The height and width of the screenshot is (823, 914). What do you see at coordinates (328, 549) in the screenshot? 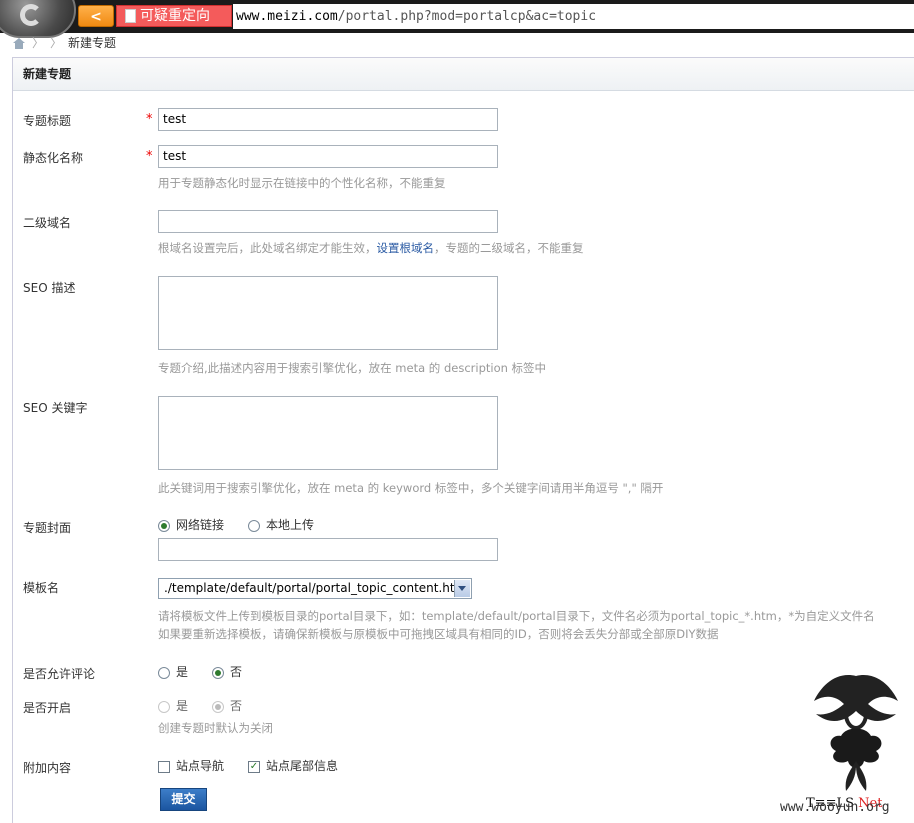
I see `cover-url-input` at bounding box center [328, 549].